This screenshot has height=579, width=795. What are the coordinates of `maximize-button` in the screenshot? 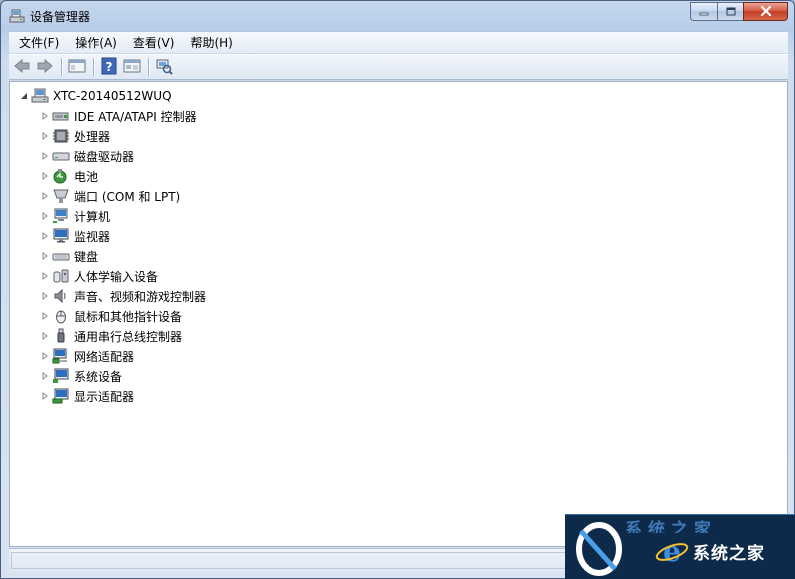 It's located at (730, 11).